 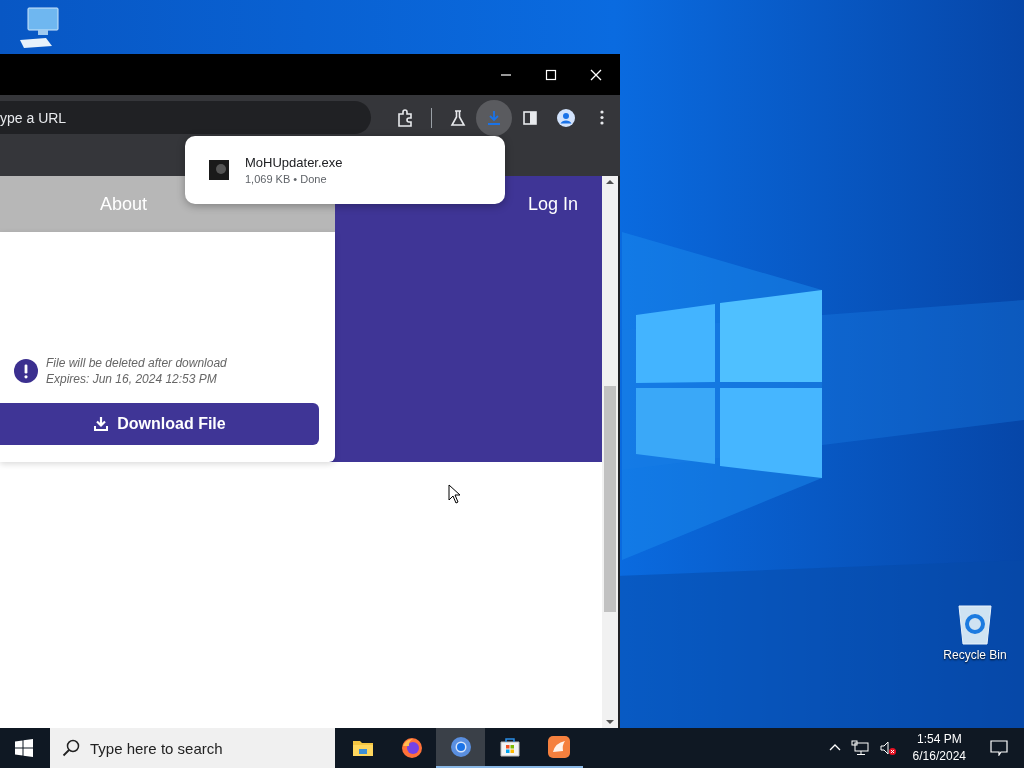 What do you see at coordinates (24, 748) in the screenshot?
I see `windows-logo-icon` at bounding box center [24, 748].